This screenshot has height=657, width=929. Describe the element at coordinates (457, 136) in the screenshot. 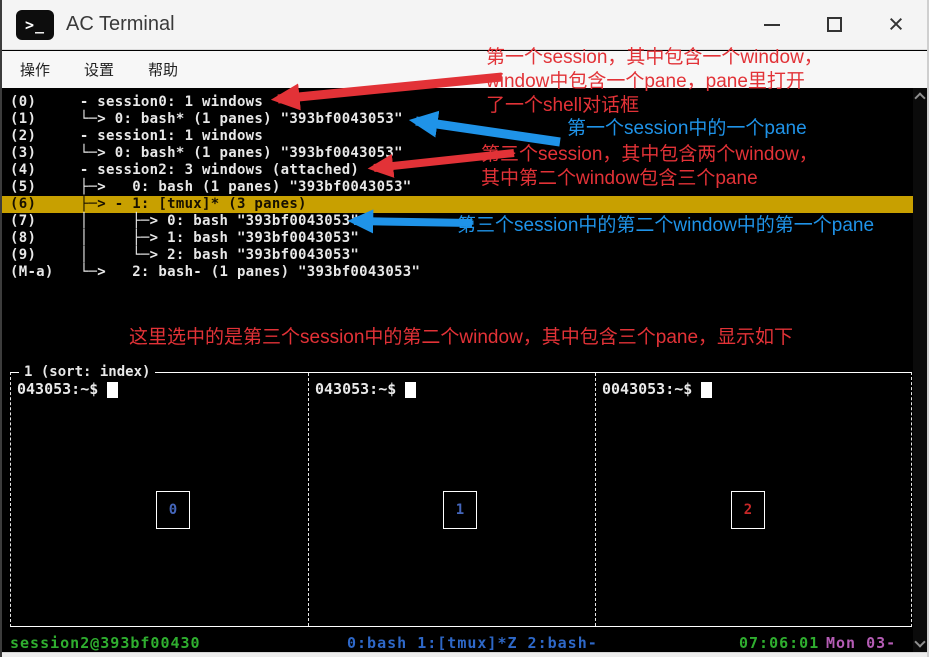

I see `tmux-tree-line: (2) - session1: 1 windows` at that location.